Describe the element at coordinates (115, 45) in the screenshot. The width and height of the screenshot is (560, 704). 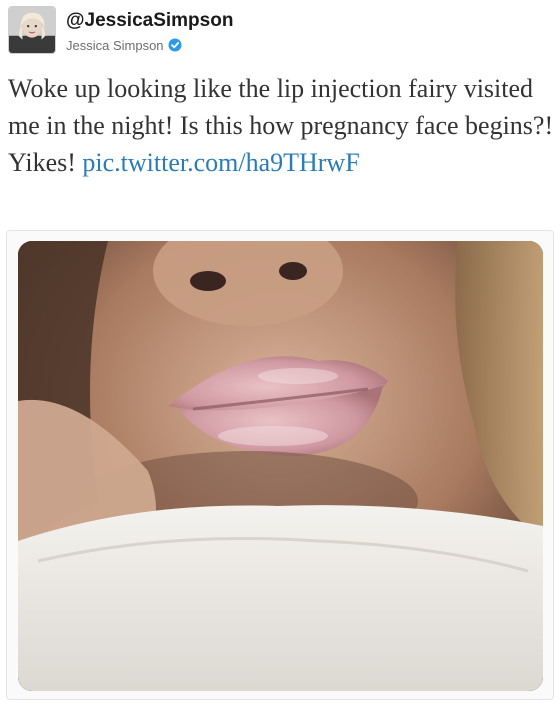
I see `display-name: Jessica Simpson` at that location.